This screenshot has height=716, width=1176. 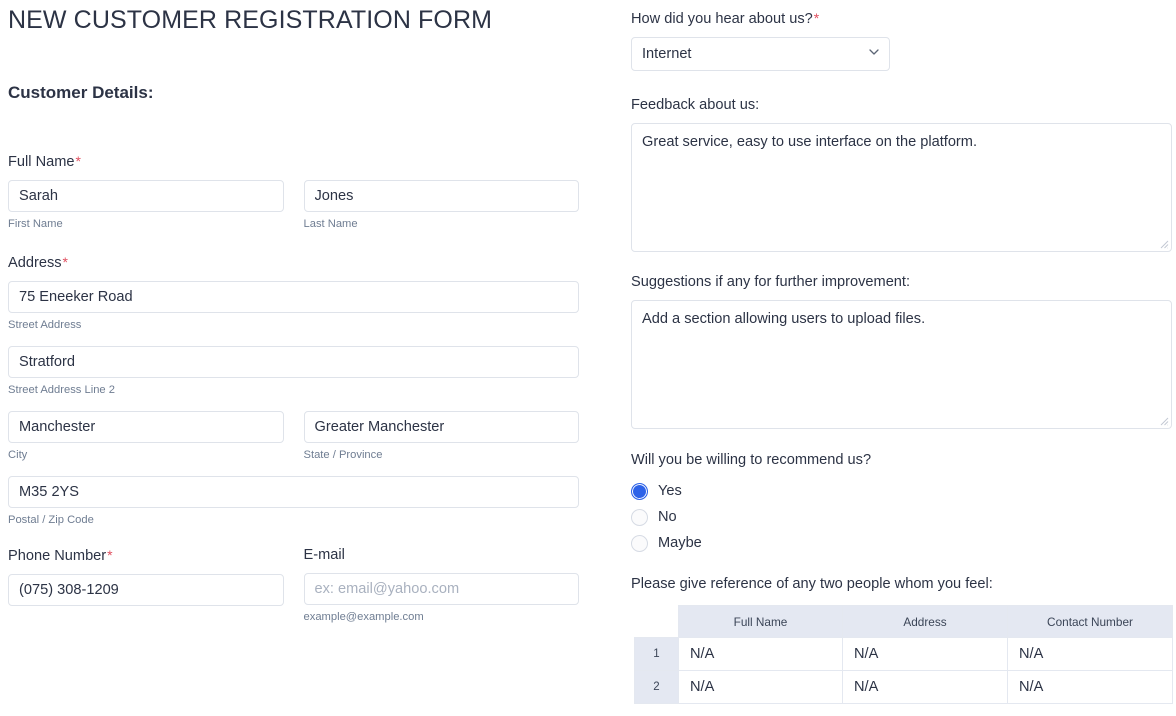 What do you see at coordinates (363, 617) in the screenshot?
I see `sublabel-email: example@example.com` at bounding box center [363, 617].